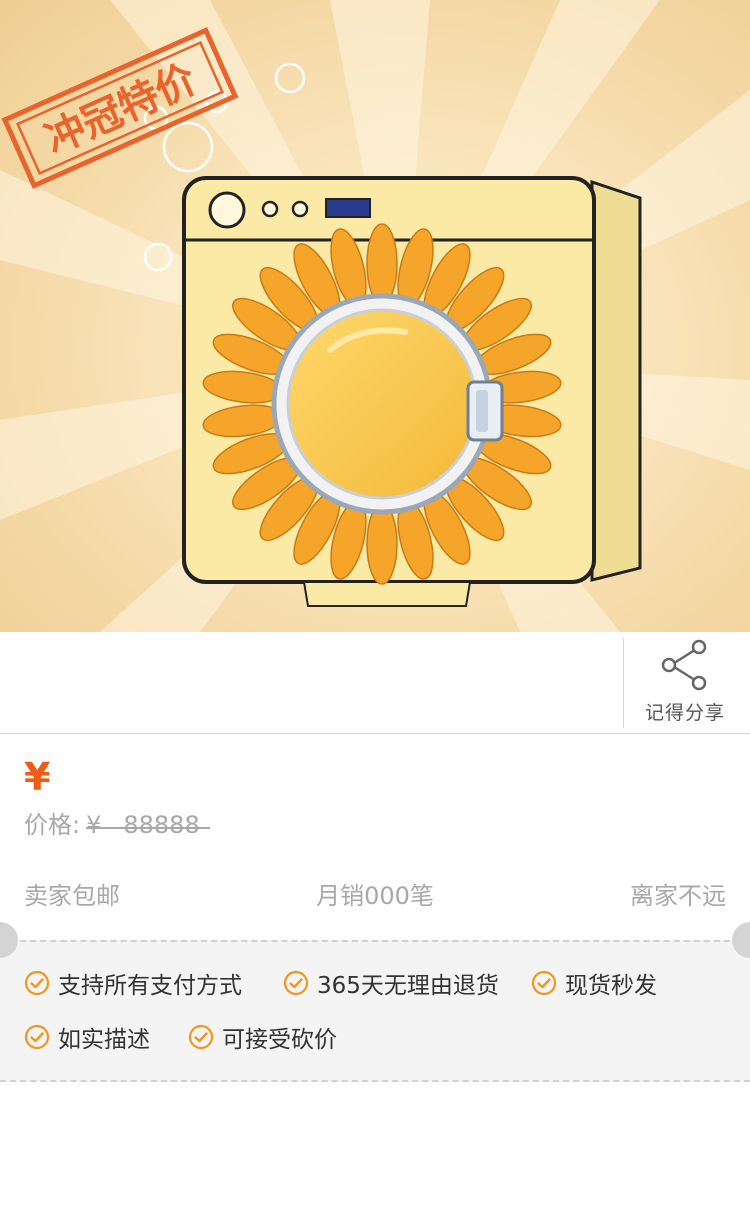 Image resolution: width=750 pixels, height=1208 pixels. What do you see at coordinates (678, 896) in the screenshot?
I see `distance-info: 离家不远` at bounding box center [678, 896].